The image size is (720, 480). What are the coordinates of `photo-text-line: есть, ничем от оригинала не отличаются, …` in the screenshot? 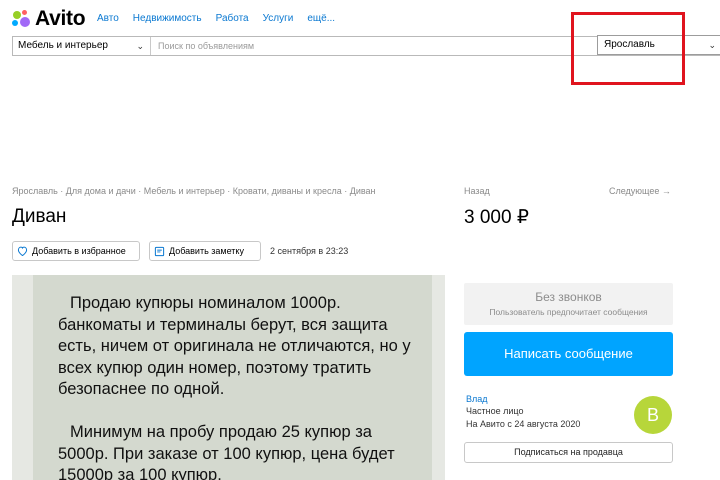 It's located at (234, 346).